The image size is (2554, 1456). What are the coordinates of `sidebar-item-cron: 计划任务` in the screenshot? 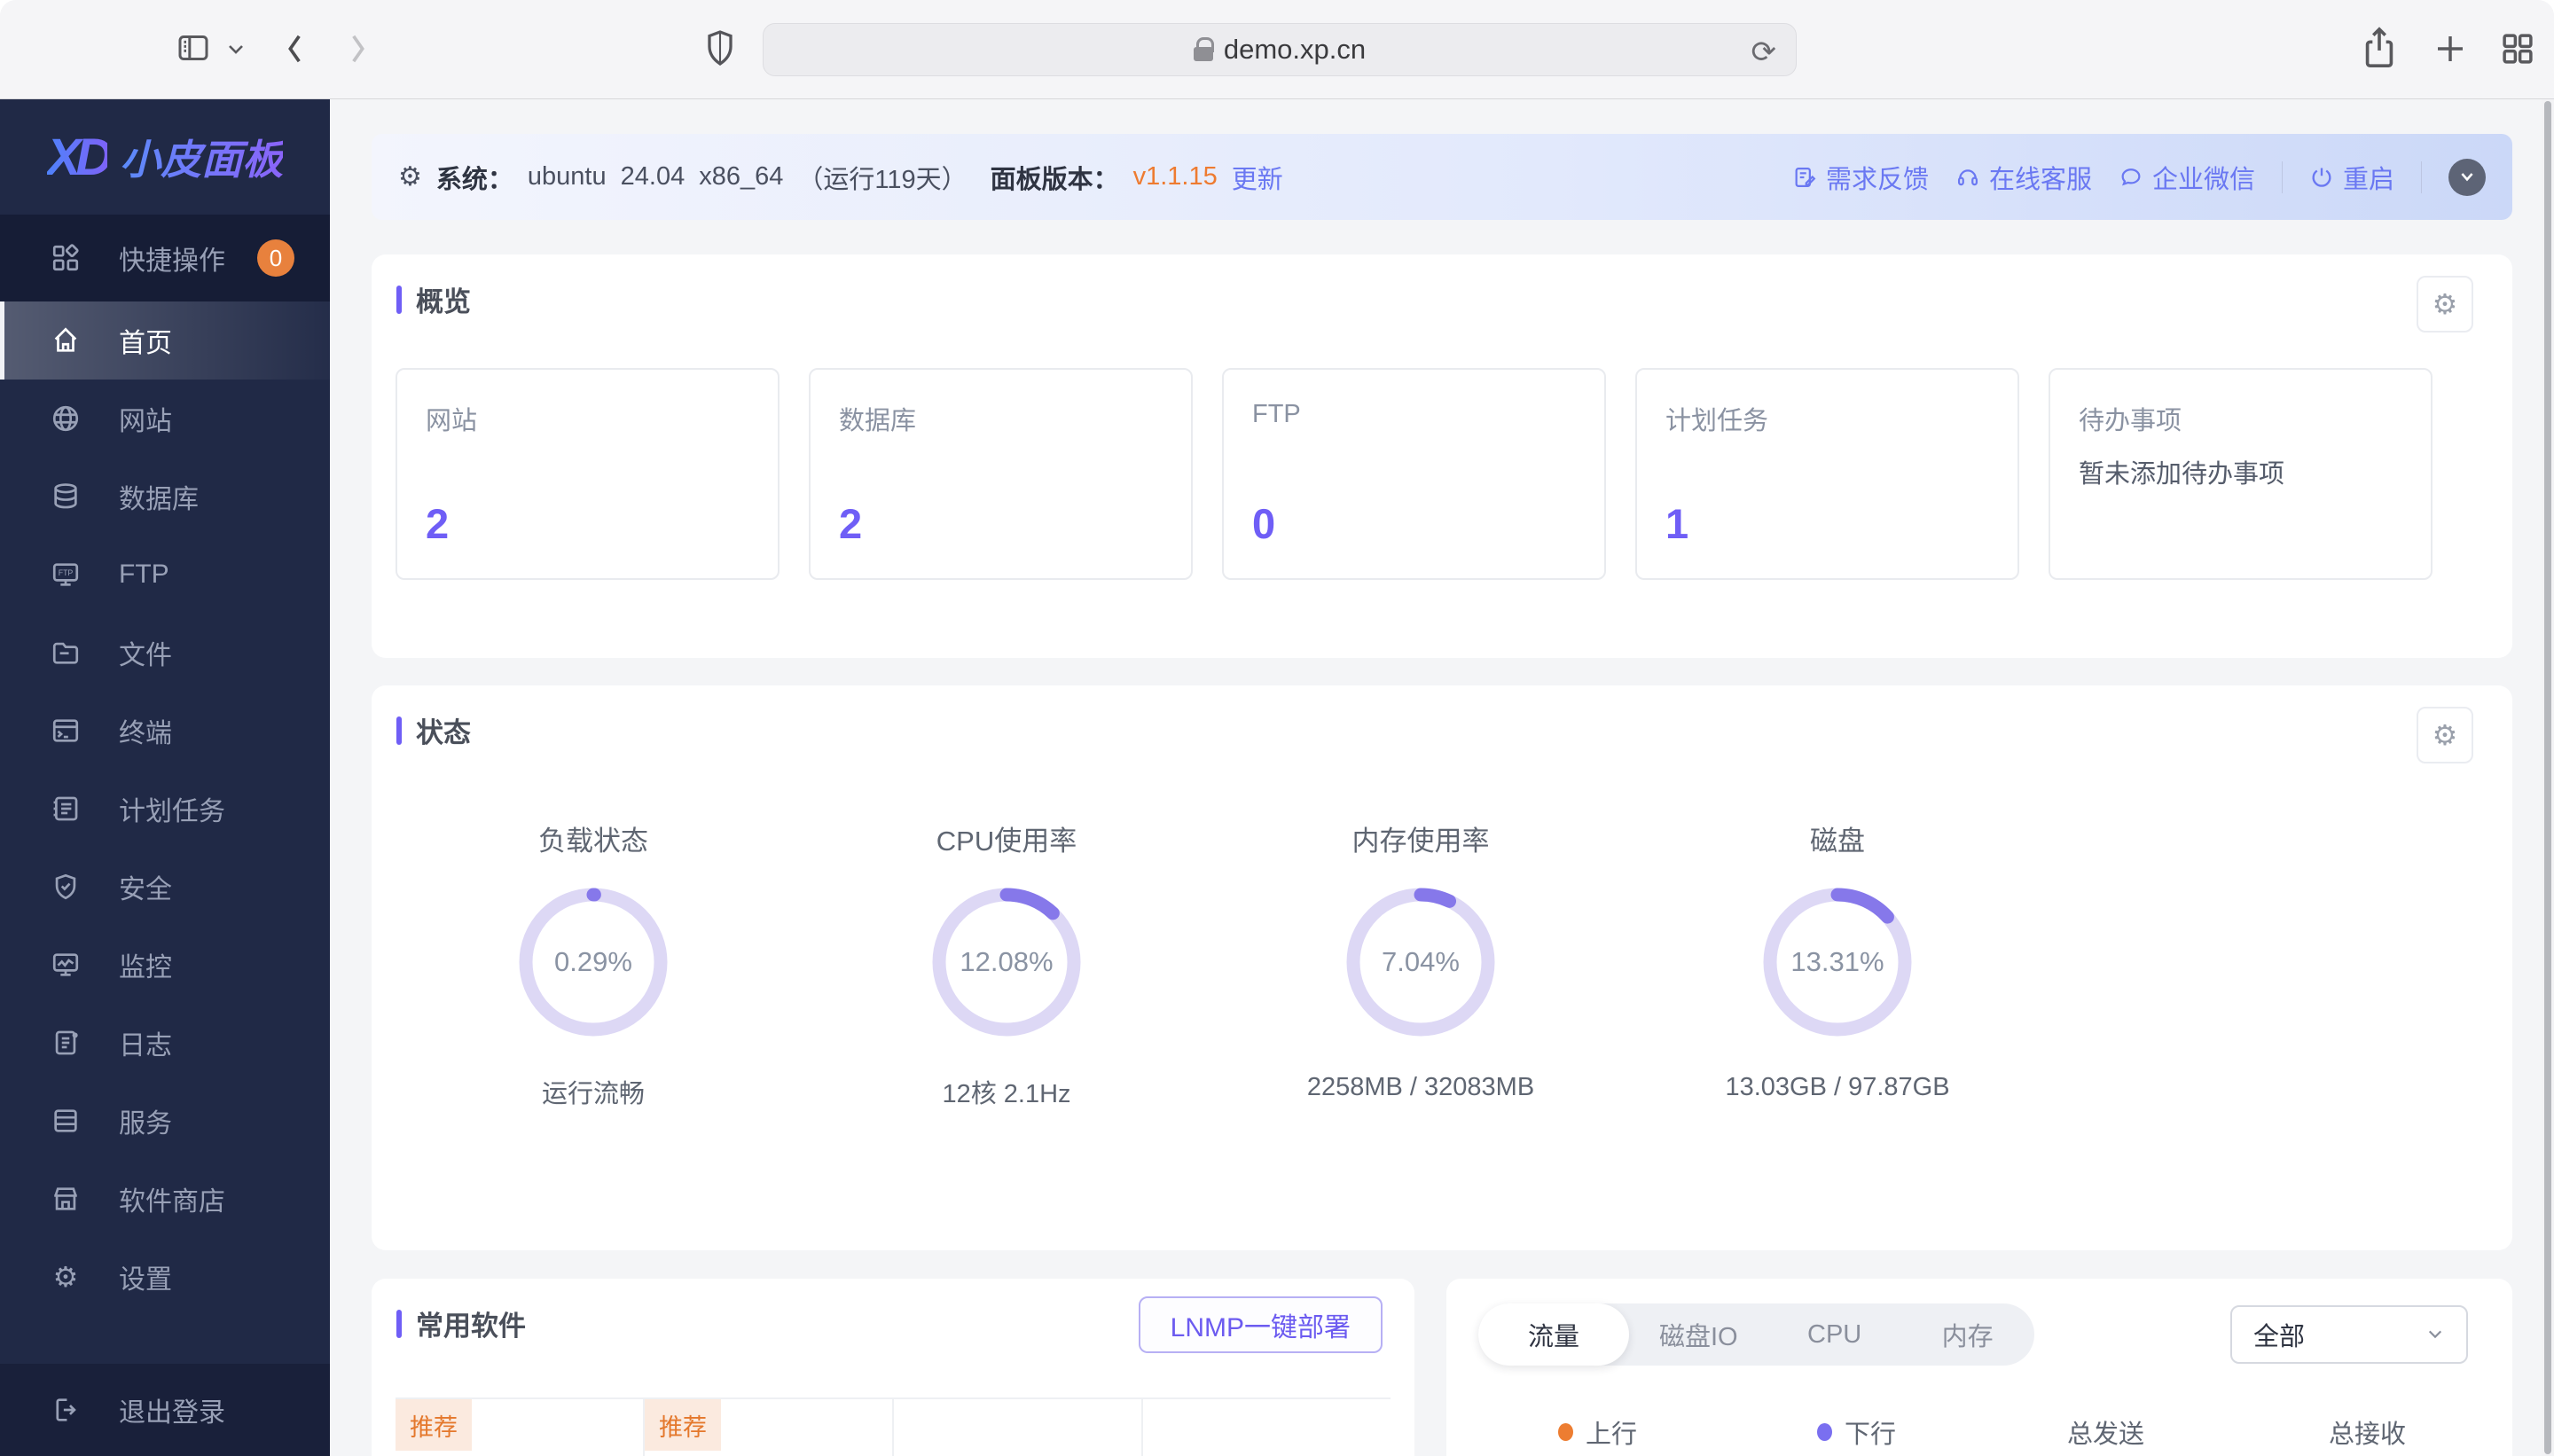 It's located at (165, 809).